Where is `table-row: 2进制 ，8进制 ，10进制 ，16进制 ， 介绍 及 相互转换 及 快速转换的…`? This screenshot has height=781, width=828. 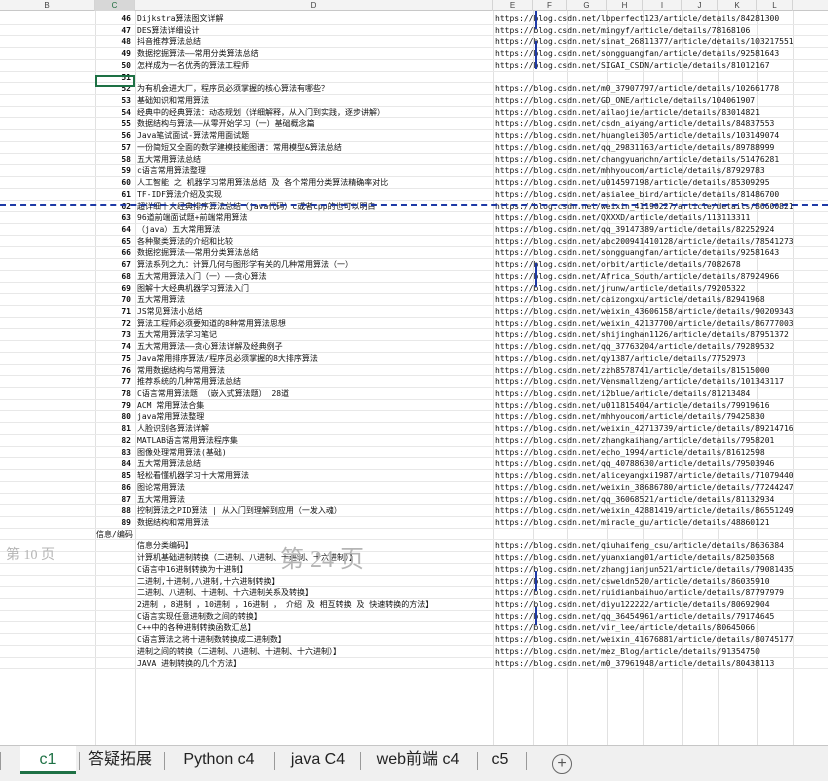 table-row: 2进制 ，8进制 ，10进制 ，16进制 ， 介绍 及 相互转换 及 快速转换的… is located at coordinates (414, 605).